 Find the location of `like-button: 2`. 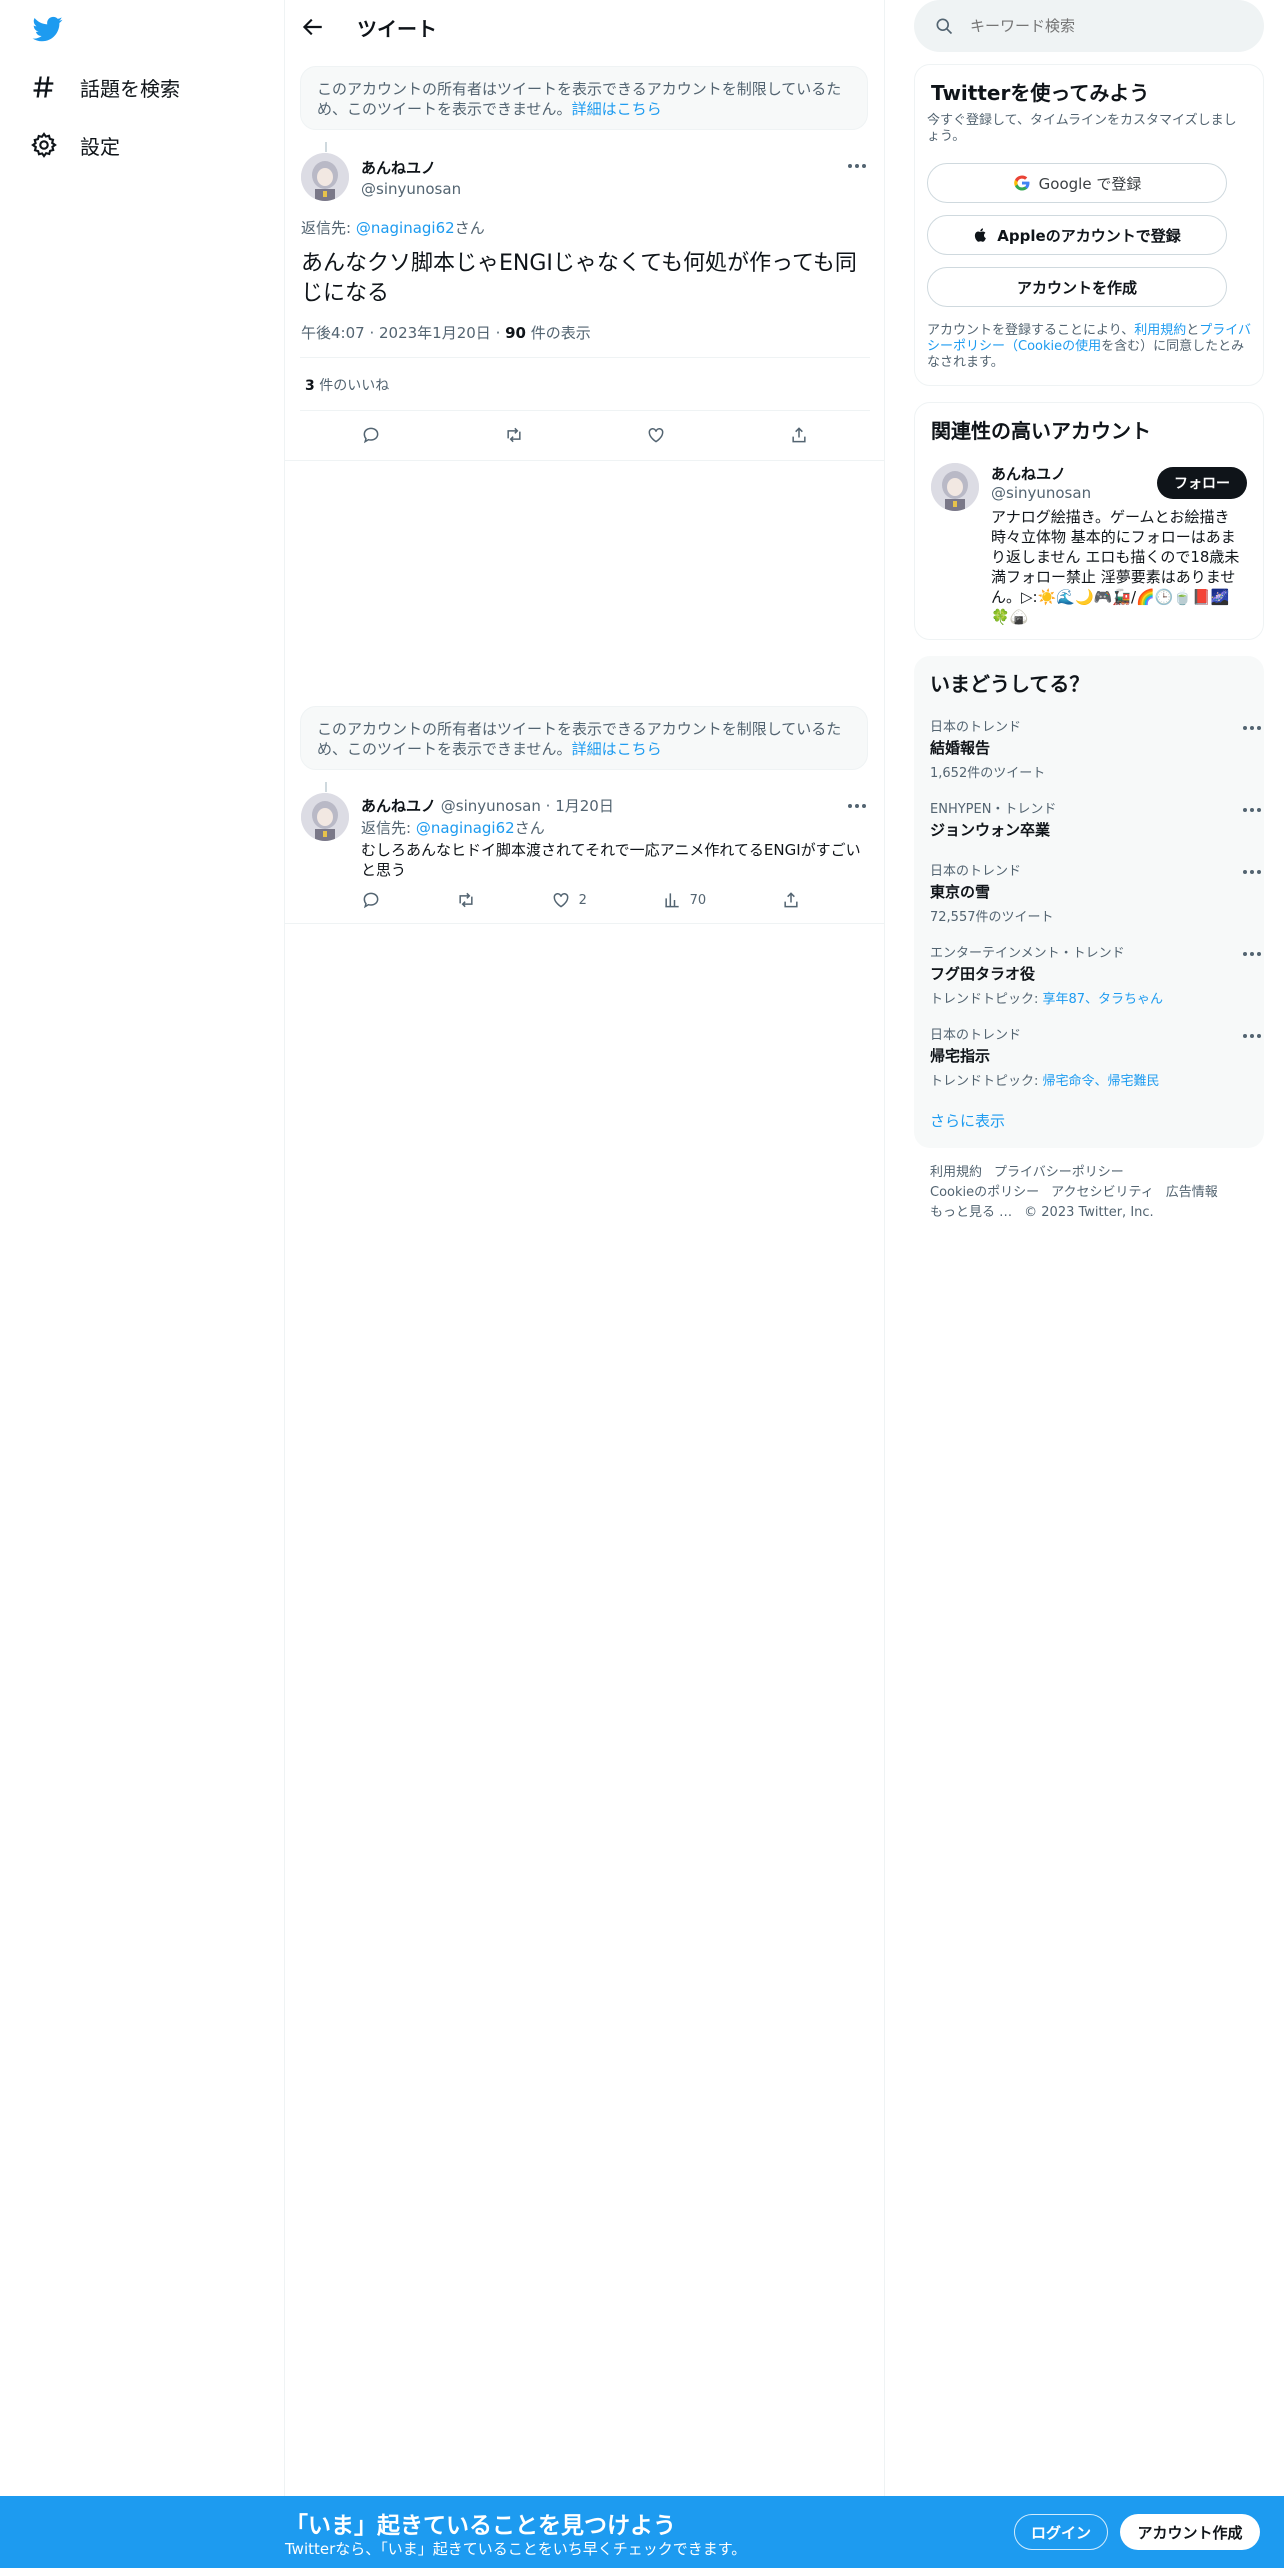

like-button: 2 is located at coordinates (569, 900).